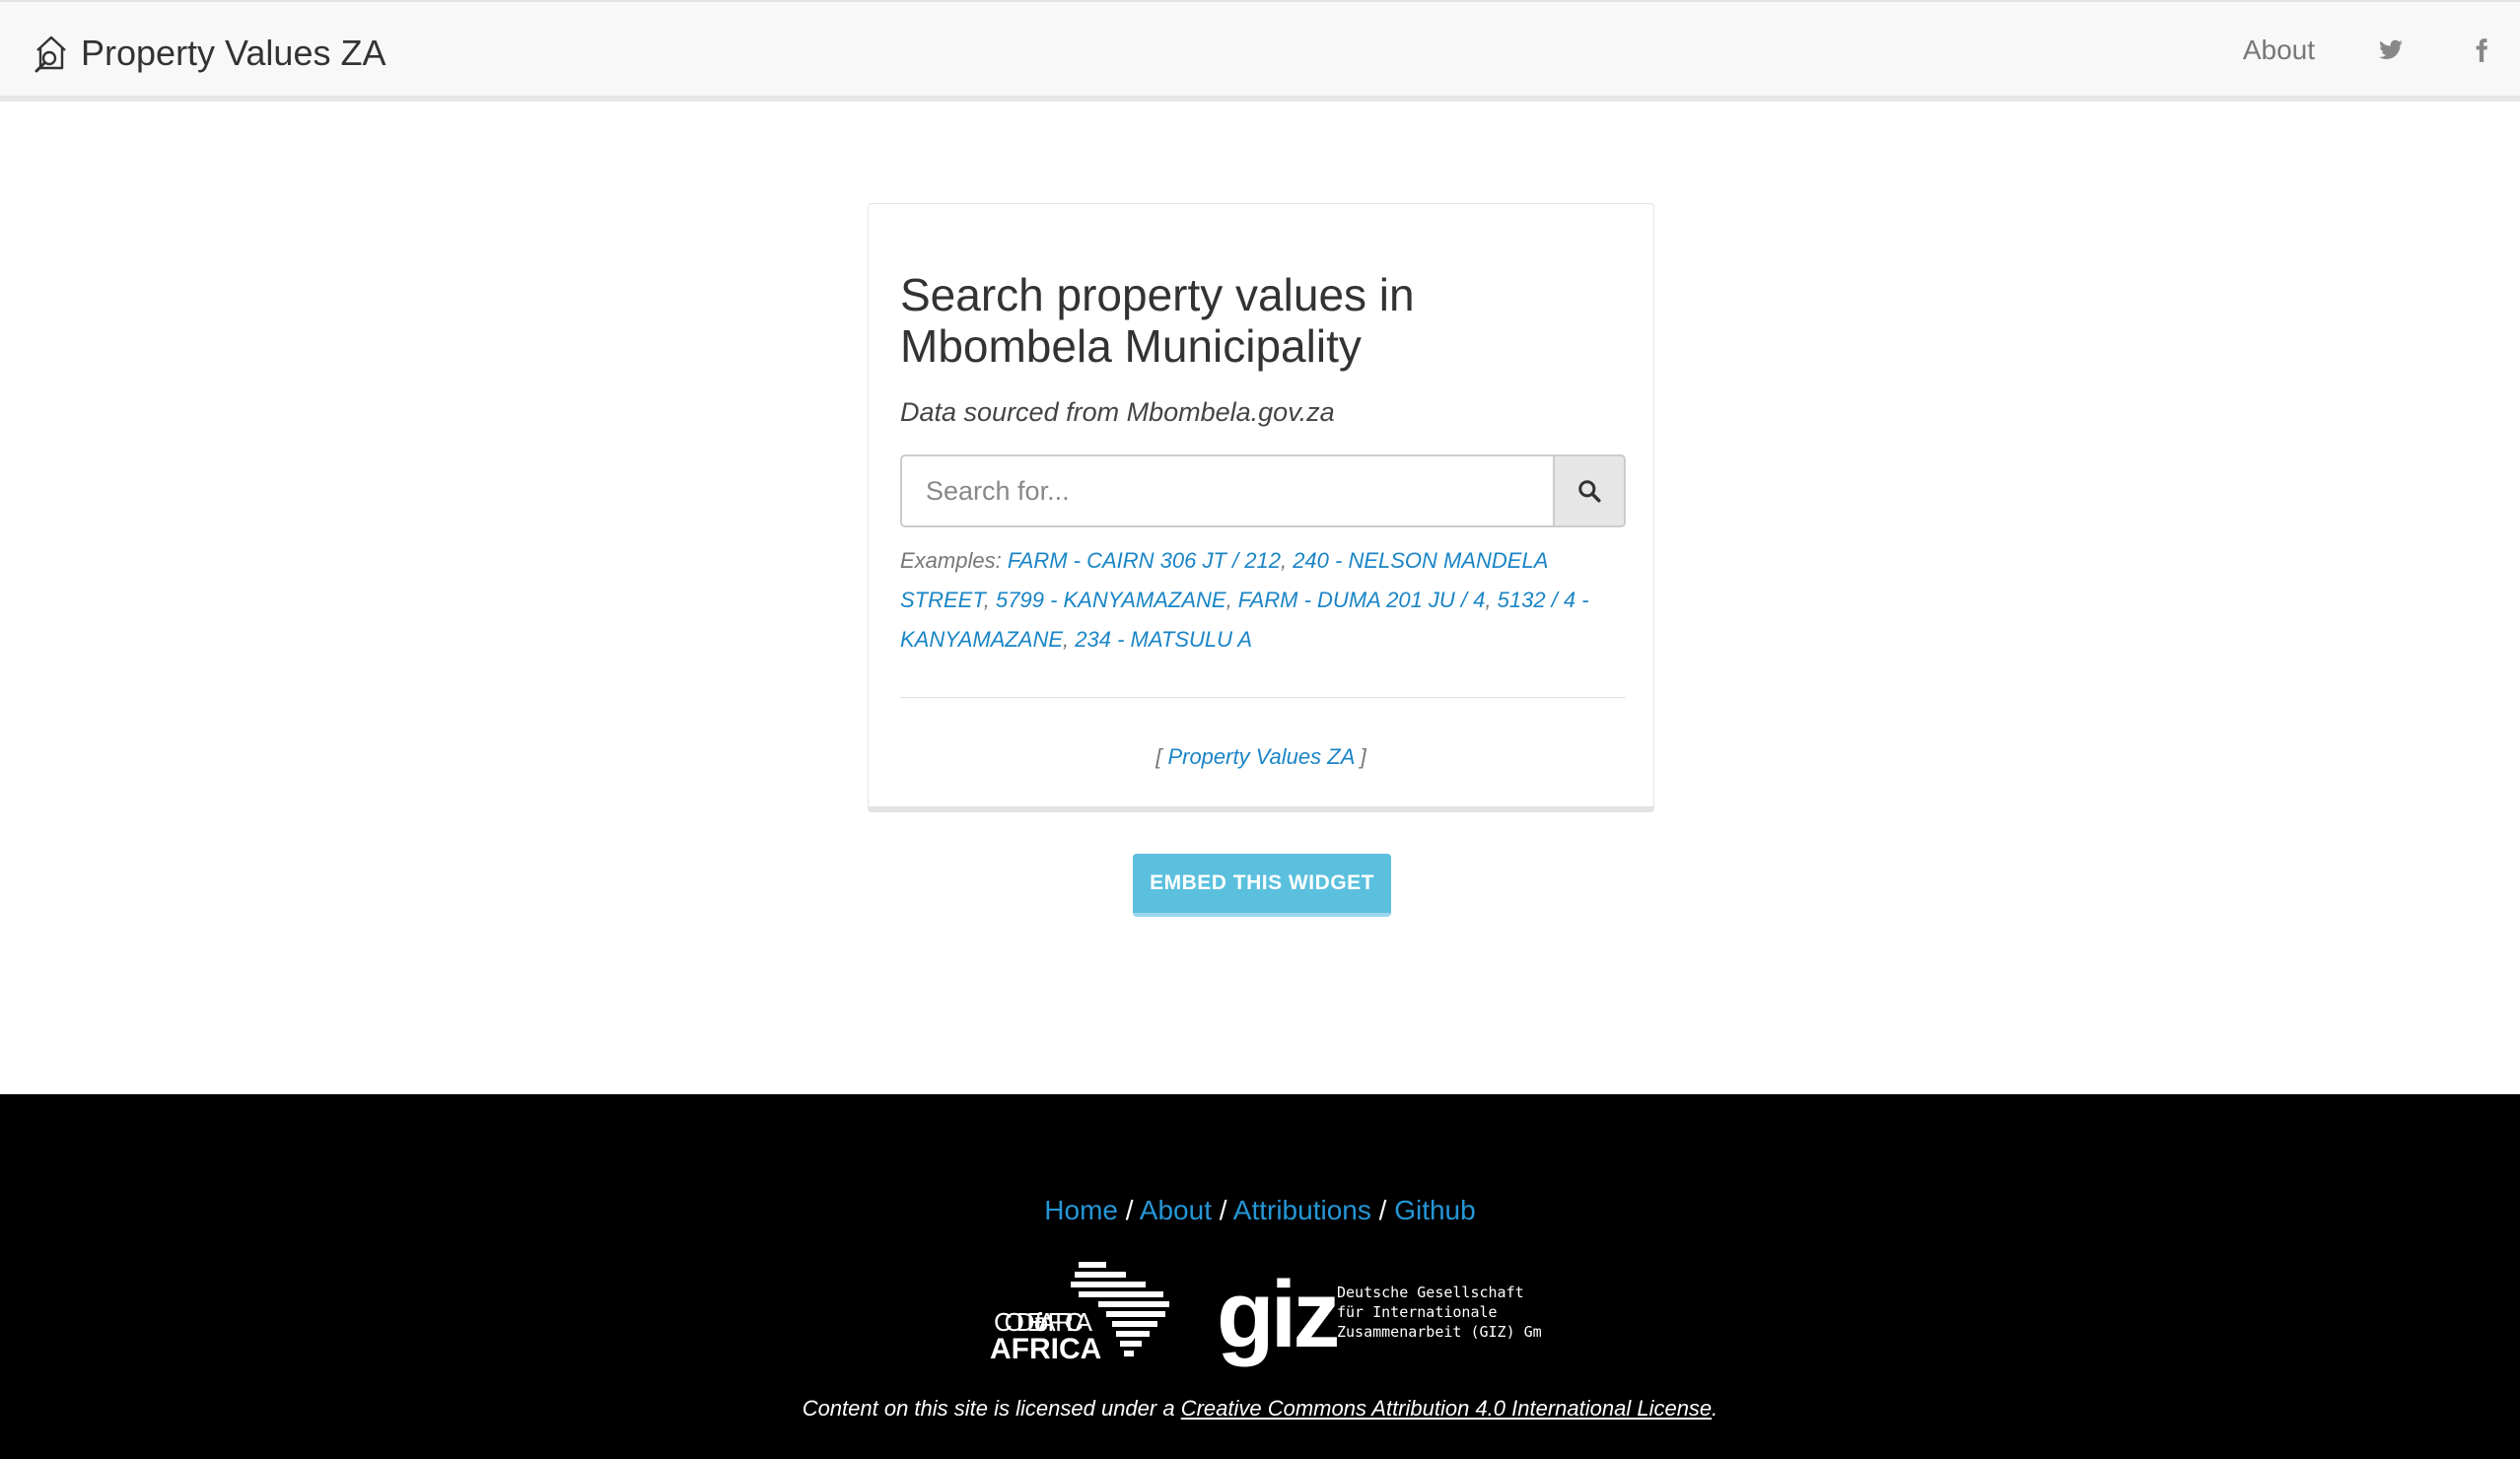 The image size is (2520, 1459). What do you see at coordinates (1260, 51) in the screenshot?
I see `navbar: Property Values ZA About` at bounding box center [1260, 51].